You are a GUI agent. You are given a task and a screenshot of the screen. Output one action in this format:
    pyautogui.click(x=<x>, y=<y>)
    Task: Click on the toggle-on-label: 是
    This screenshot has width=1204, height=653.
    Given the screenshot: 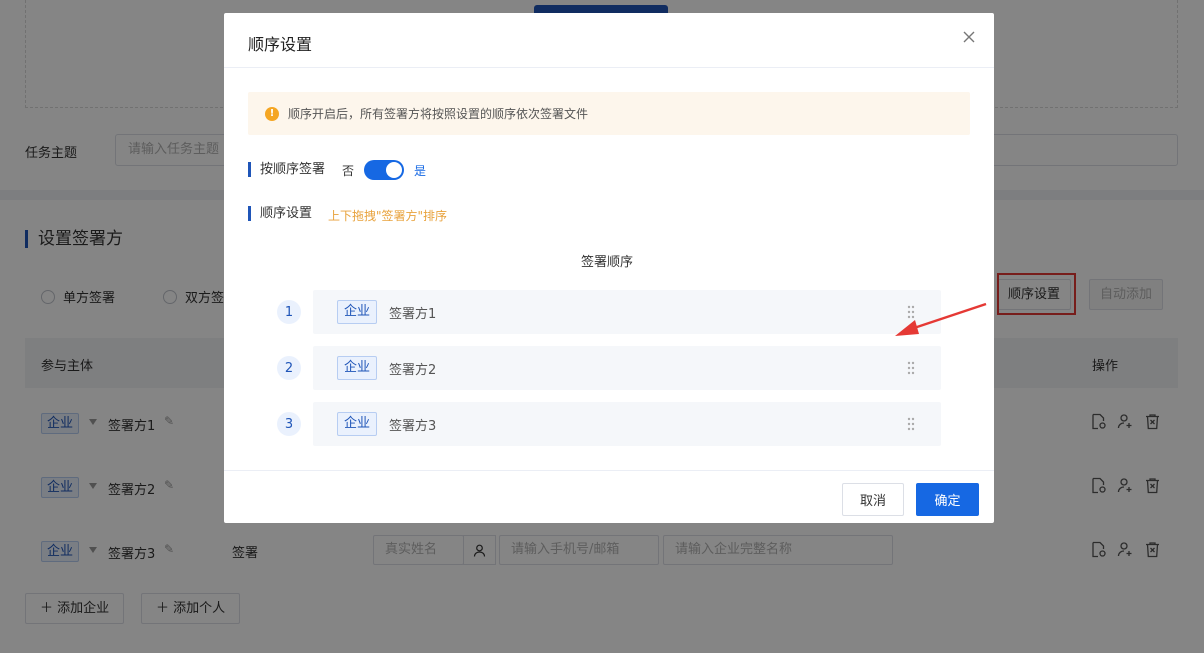 What is the action you would take?
    pyautogui.click(x=420, y=171)
    